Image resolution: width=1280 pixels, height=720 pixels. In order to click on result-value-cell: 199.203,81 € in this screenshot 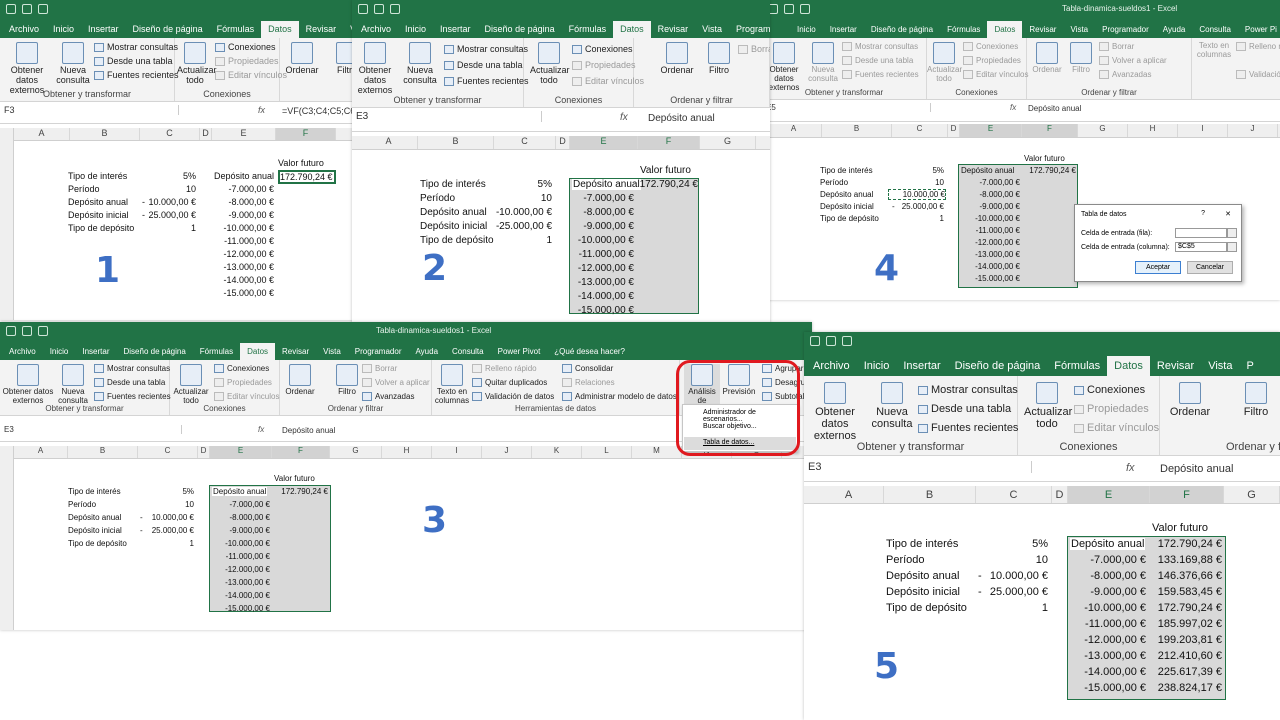, I will do `click(1186, 640)`.